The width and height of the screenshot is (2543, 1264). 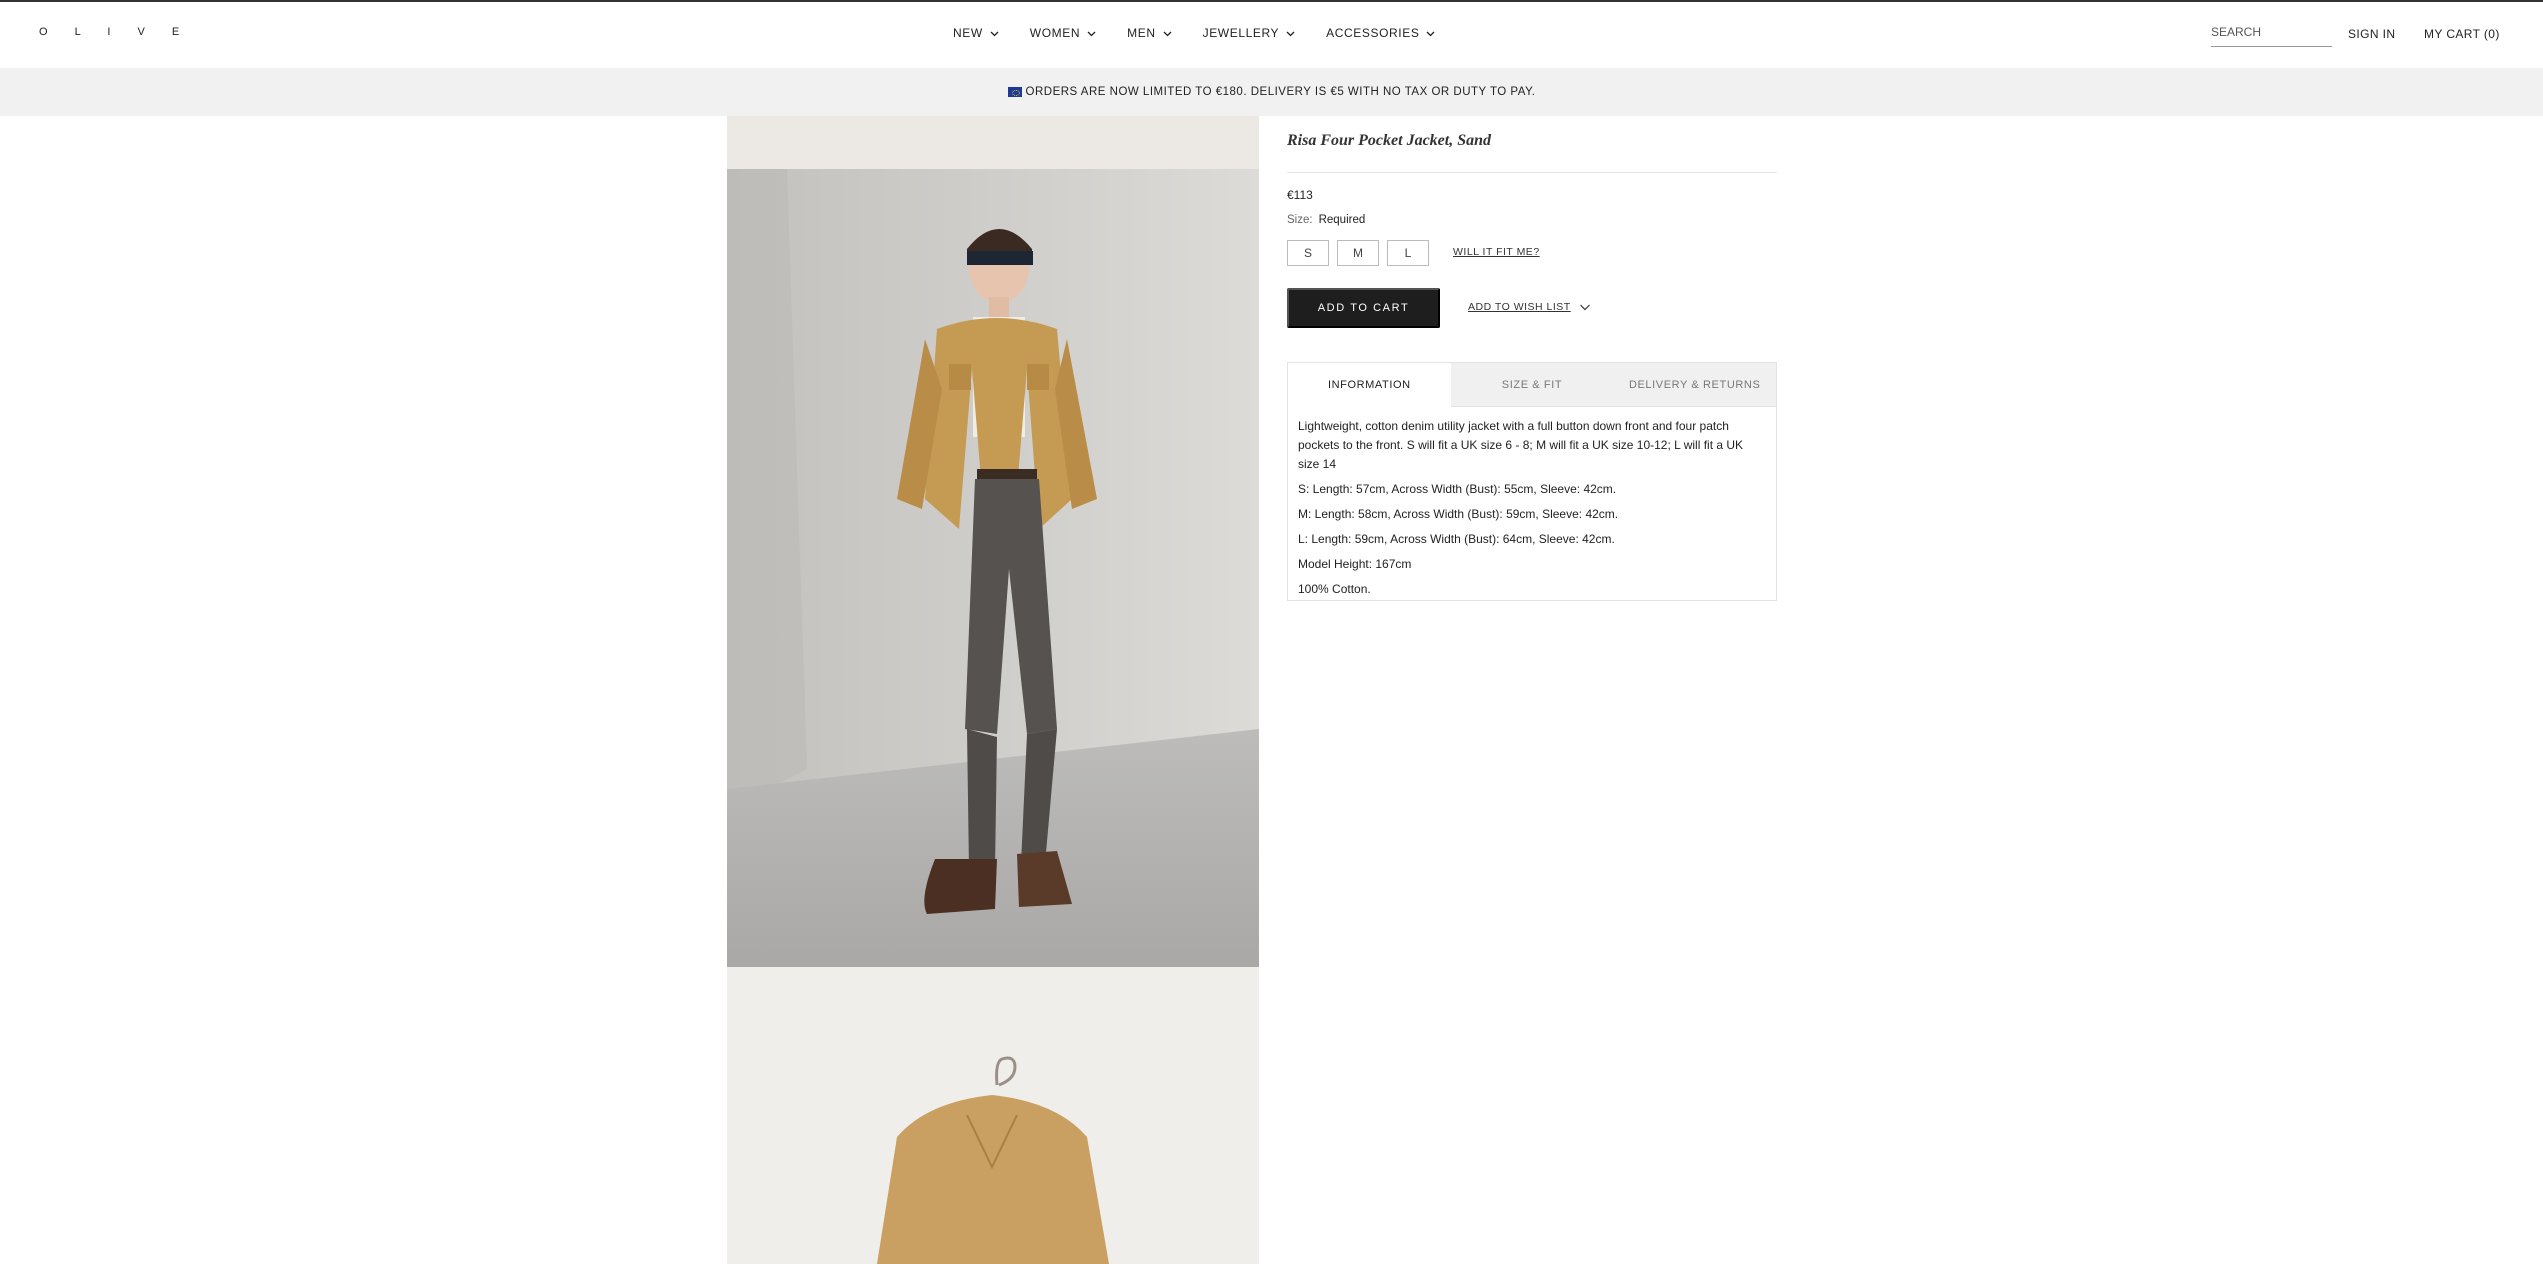 What do you see at coordinates (1342, 220) in the screenshot?
I see `size-required: Required` at bounding box center [1342, 220].